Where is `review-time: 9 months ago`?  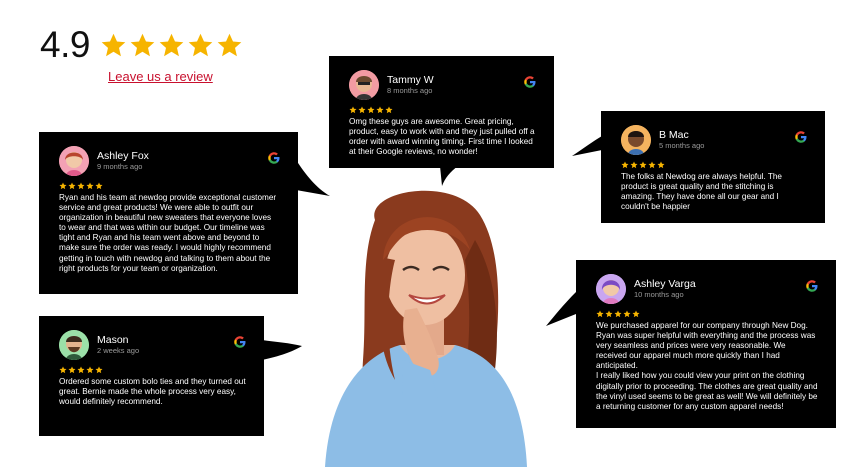 review-time: 9 months ago is located at coordinates (120, 167).